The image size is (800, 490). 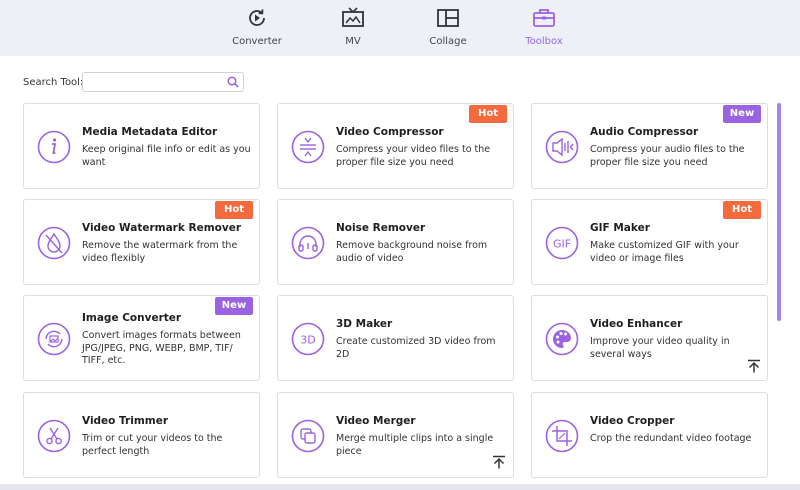 I want to click on compress-icon, so click(x=308, y=147).